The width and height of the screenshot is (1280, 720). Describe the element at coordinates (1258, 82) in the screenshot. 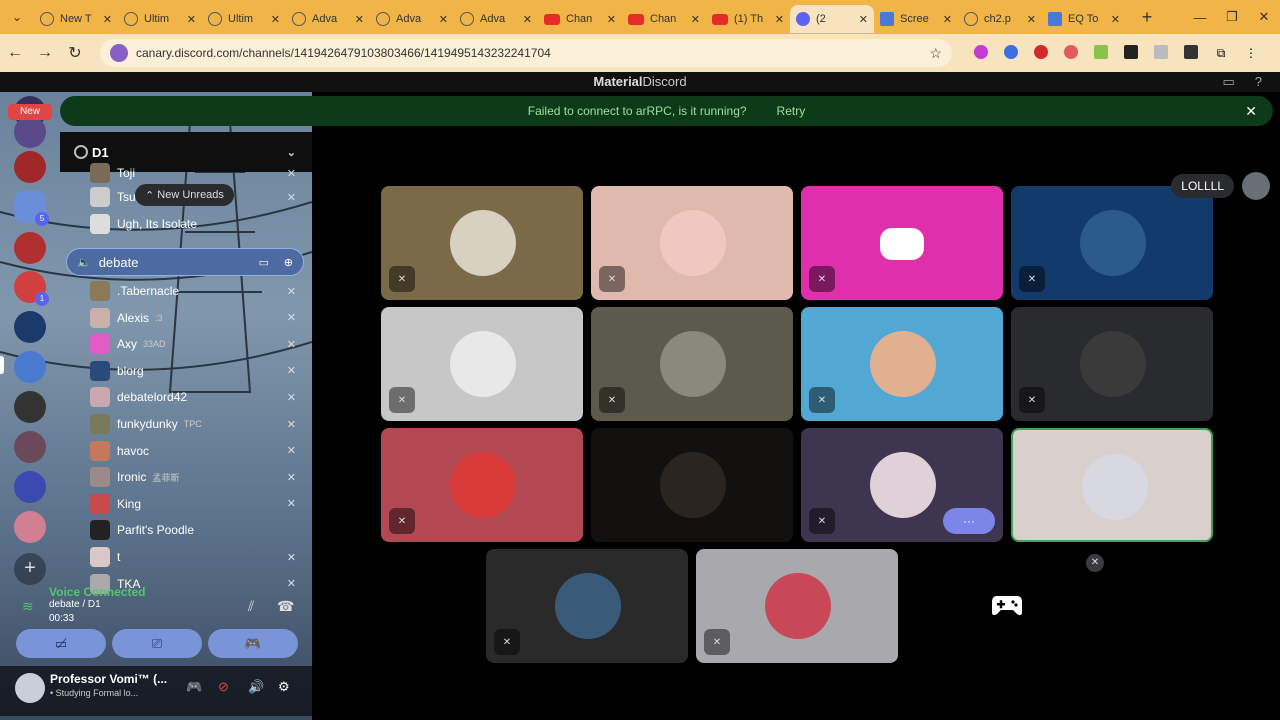

I see `help-icon: ?` at that location.